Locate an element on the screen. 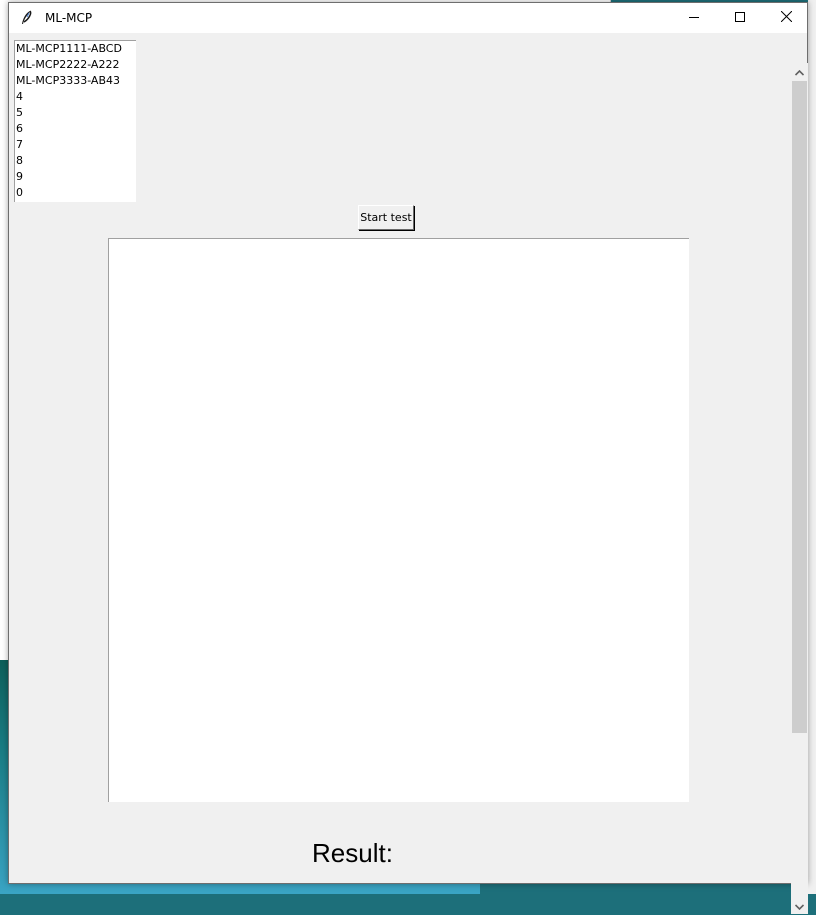 Image resolution: width=816 pixels, height=915 pixels. list-item: 5 is located at coordinates (75, 113).